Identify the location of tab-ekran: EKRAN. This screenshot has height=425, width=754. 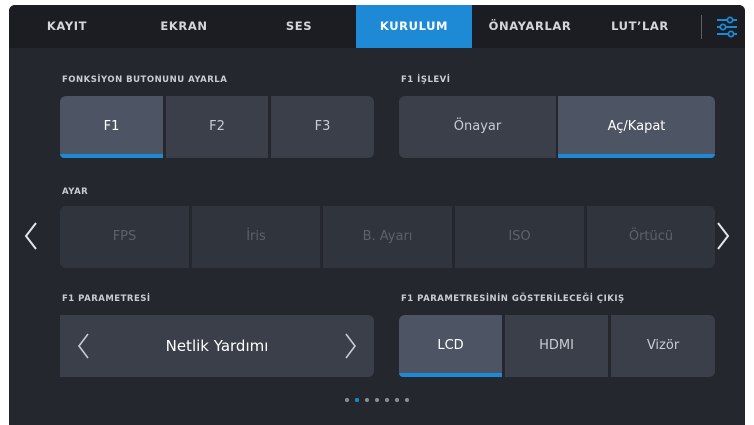
(184, 26).